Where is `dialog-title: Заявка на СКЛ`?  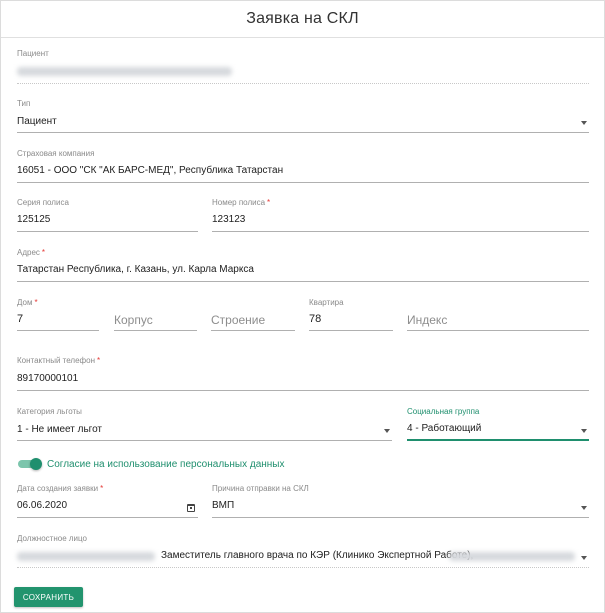
dialog-title: Заявка на СКЛ is located at coordinates (302, 18).